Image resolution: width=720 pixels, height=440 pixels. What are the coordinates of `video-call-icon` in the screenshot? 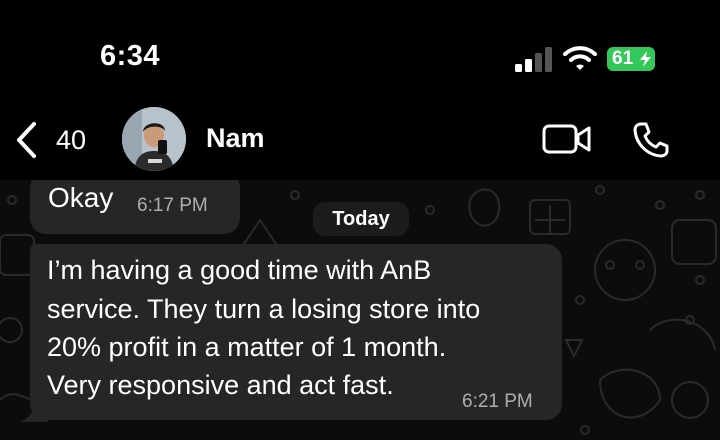 It's located at (567, 139).